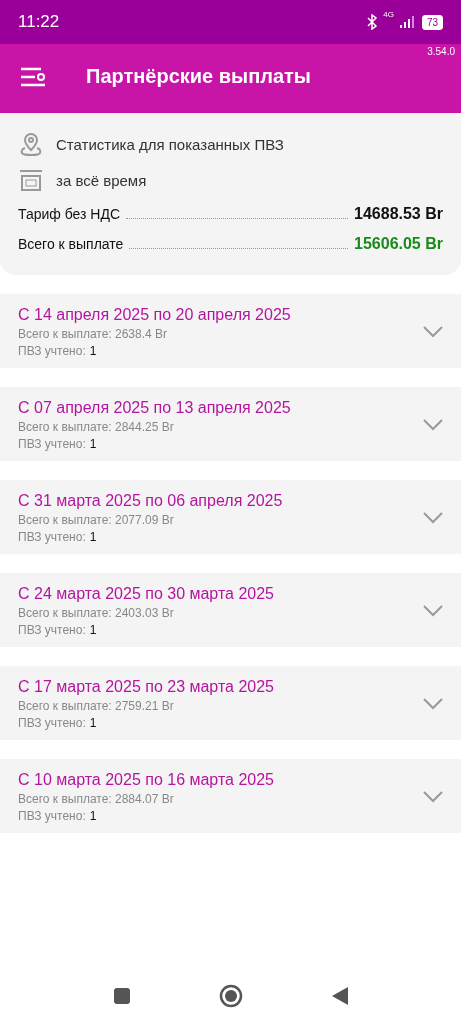  What do you see at coordinates (96, 427) in the screenshot?
I see `period-total: Всего к выплате: 2844.25 Br` at bounding box center [96, 427].